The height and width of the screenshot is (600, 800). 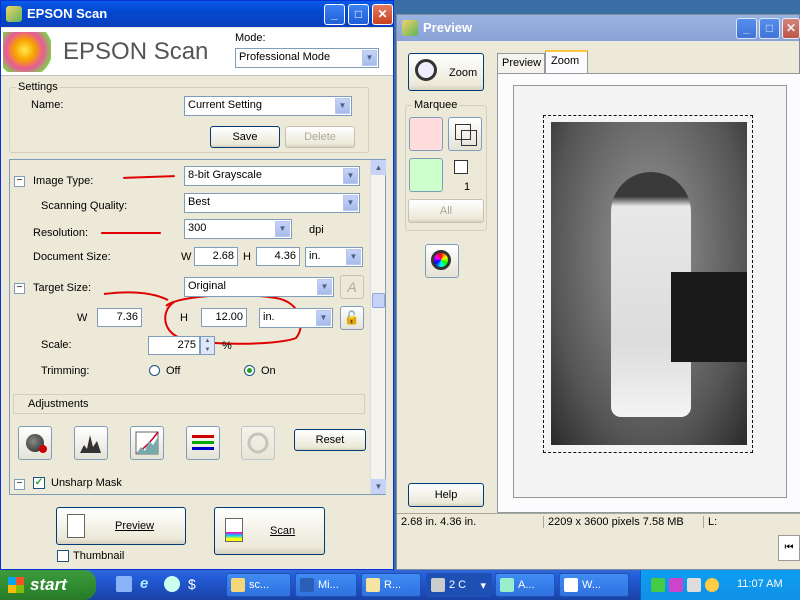 What do you see at coordinates (91, 443) in the screenshot?
I see `histogram-icon` at bounding box center [91, 443].